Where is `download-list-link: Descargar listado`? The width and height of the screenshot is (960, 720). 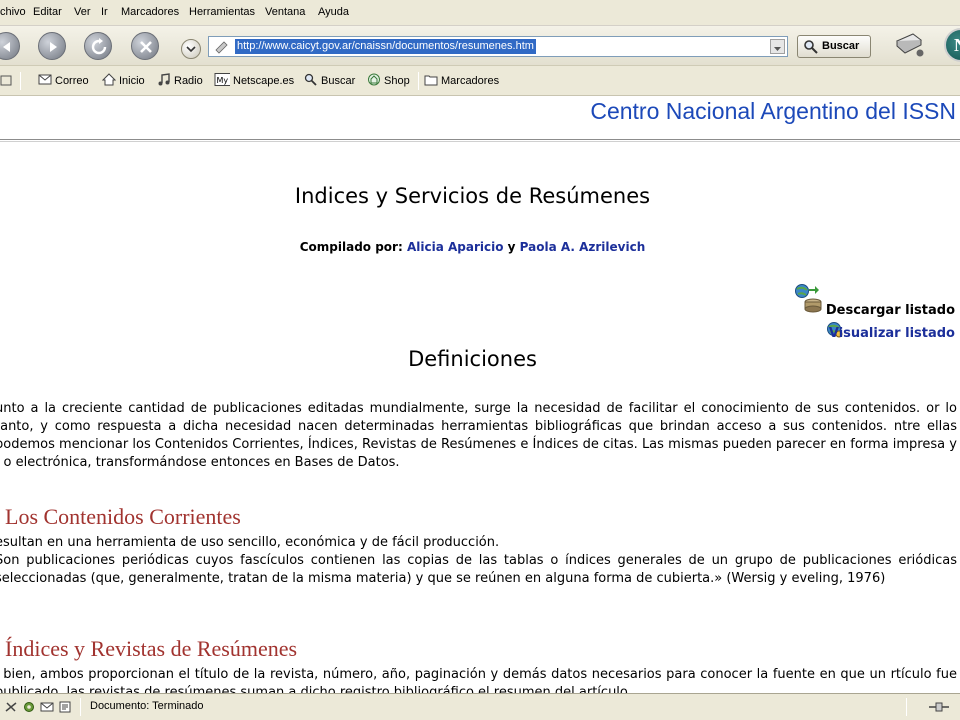
download-list-link: Descargar listado is located at coordinates (890, 310).